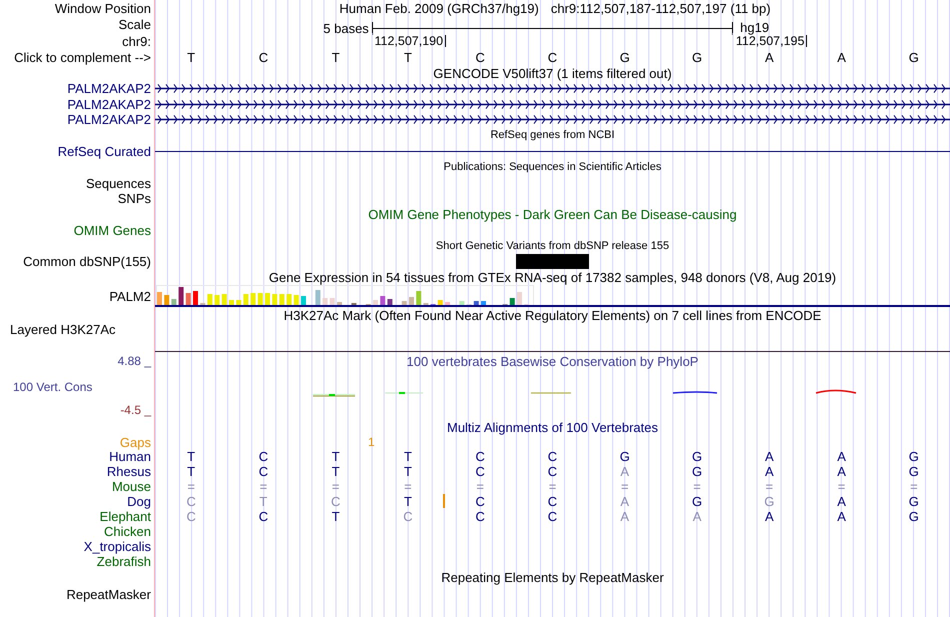 The height and width of the screenshot is (617, 950). I want to click on track-label: OMIM Genes, so click(112, 230).